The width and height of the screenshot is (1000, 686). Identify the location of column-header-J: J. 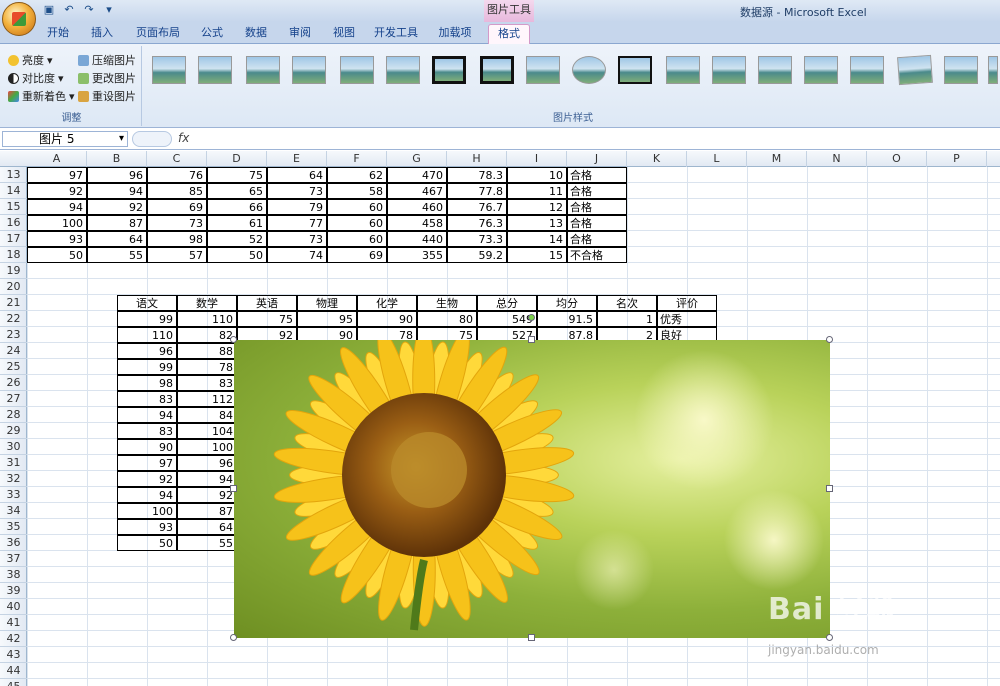
(597, 159).